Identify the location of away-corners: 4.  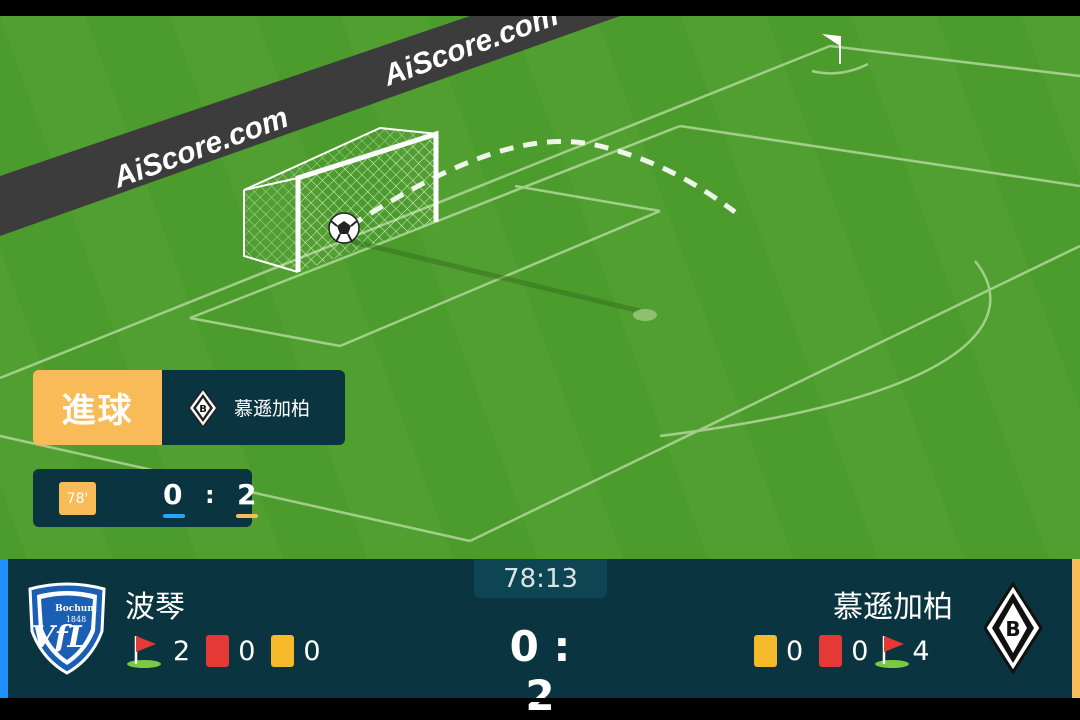
(921, 651).